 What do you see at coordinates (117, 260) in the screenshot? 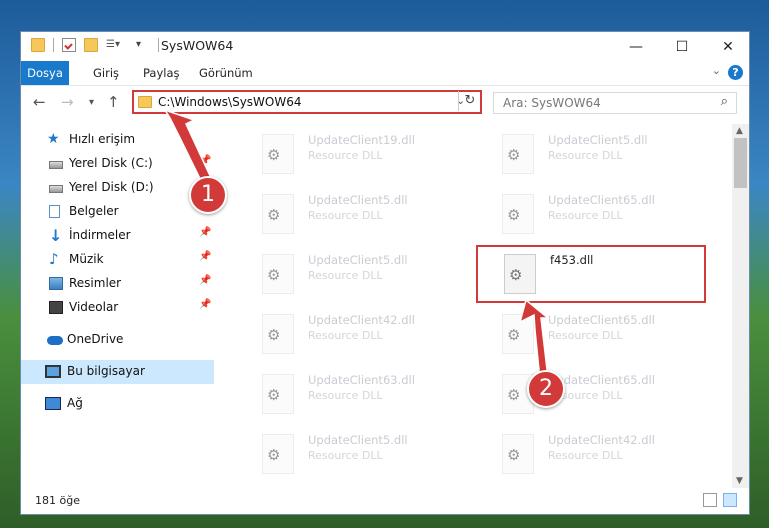
I see `sidebar-item-music: ♪ Müzik 📌` at bounding box center [117, 260].